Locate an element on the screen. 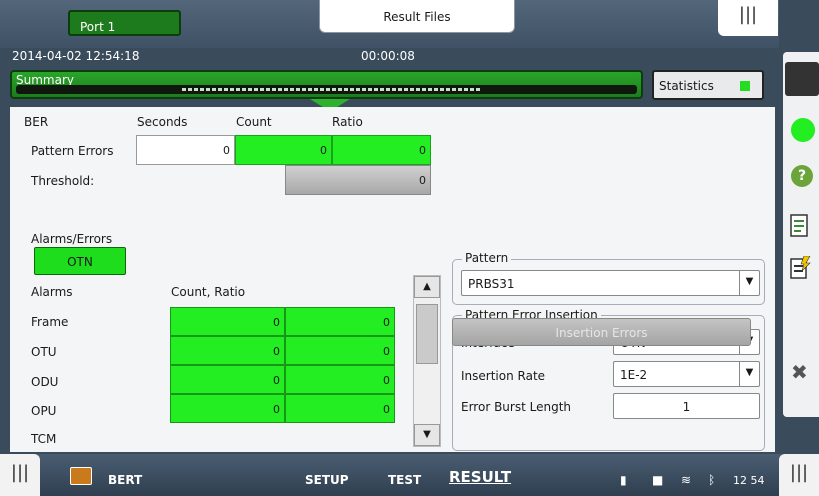 The image size is (819, 496). alarm-row-label: Frame is located at coordinates (50, 322).